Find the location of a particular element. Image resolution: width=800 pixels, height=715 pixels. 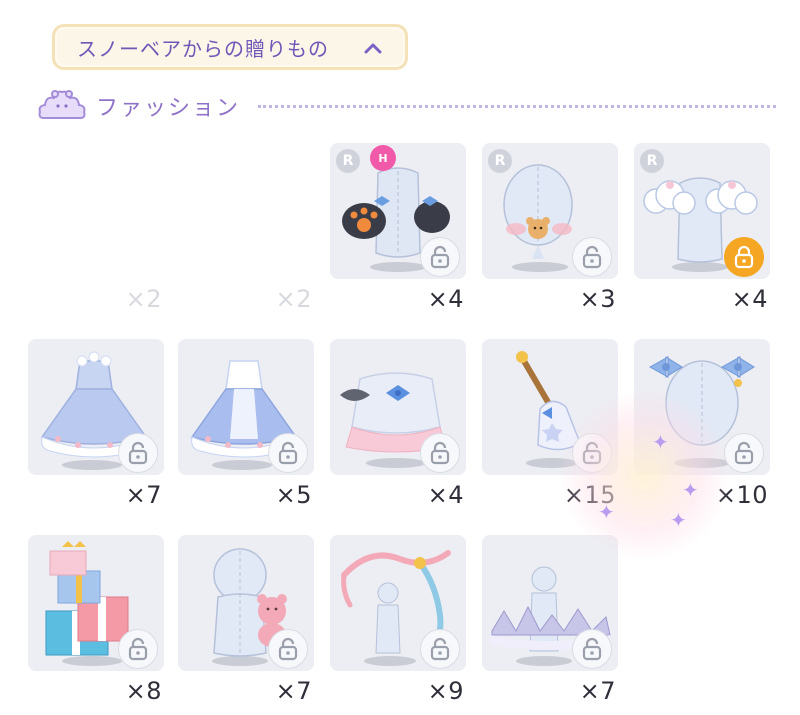

fashion-section-header: ファッション is located at coordinates (406, 106).